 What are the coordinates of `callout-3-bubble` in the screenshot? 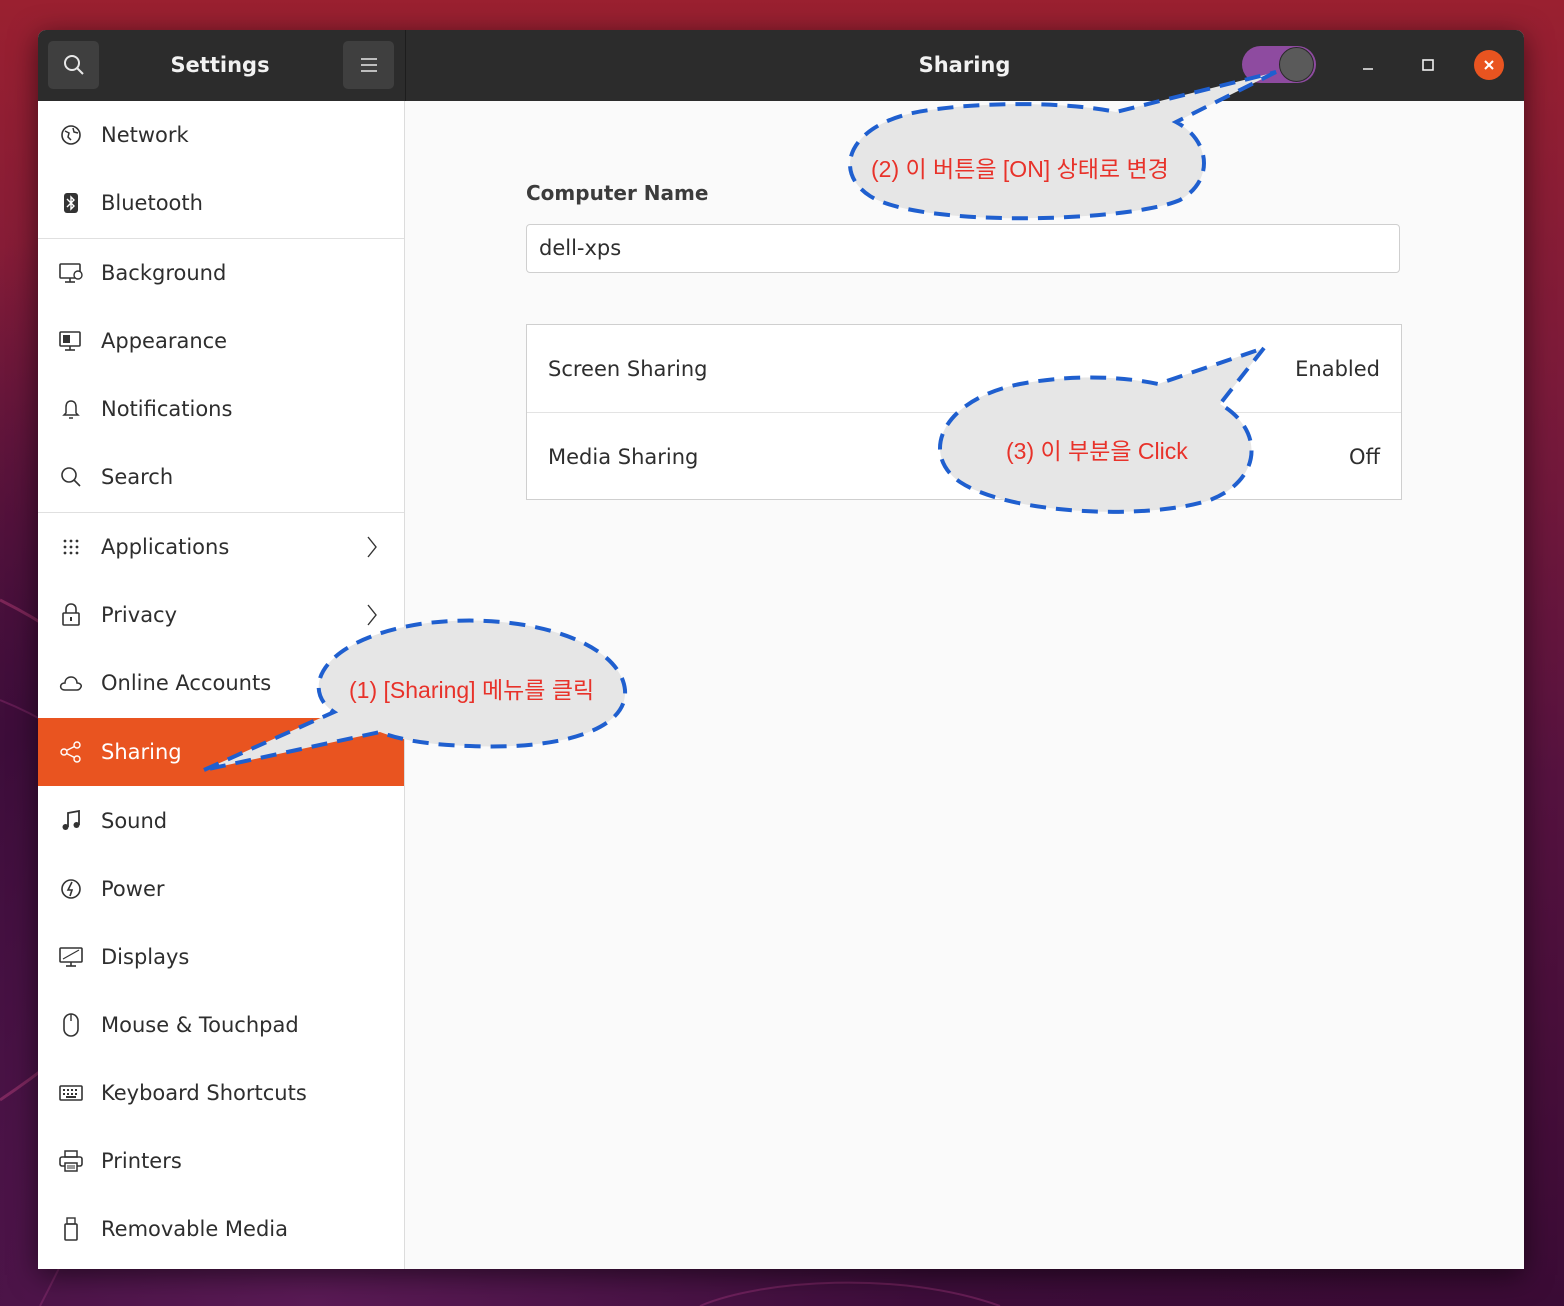 It's located at (1104, 428).